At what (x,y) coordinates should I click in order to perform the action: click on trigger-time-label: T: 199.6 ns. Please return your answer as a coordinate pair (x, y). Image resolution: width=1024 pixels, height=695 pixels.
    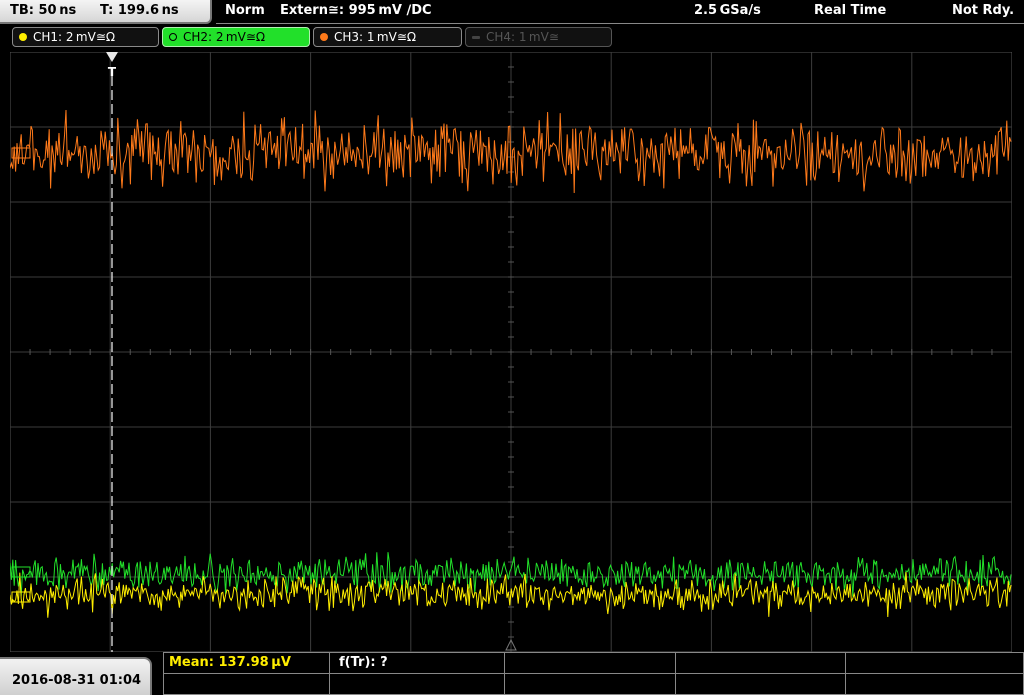
    Looking at the image, I should click on (139, 10).